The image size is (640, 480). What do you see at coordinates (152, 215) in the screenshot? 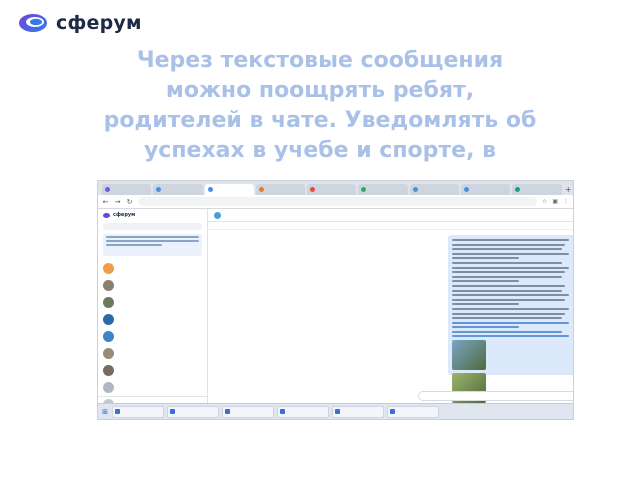
I see `sidebar-logo: сферум` at bounding box center [152, 215].